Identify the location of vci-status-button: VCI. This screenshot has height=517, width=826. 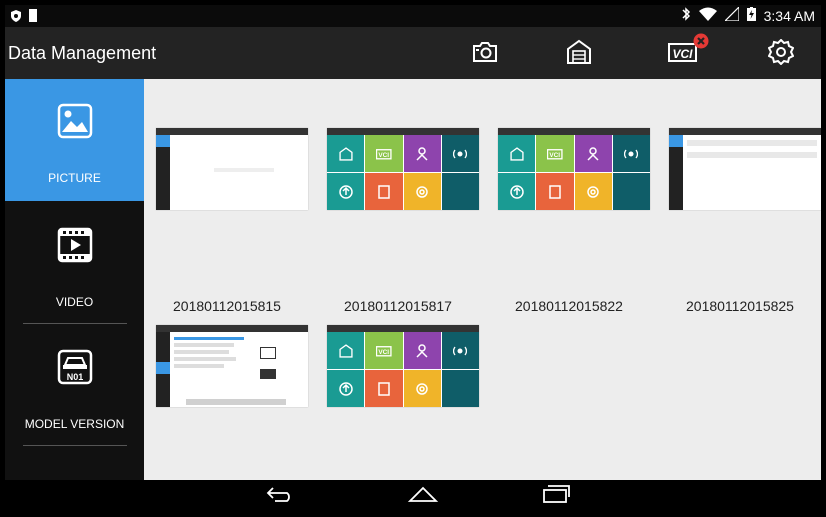
(685, 51).